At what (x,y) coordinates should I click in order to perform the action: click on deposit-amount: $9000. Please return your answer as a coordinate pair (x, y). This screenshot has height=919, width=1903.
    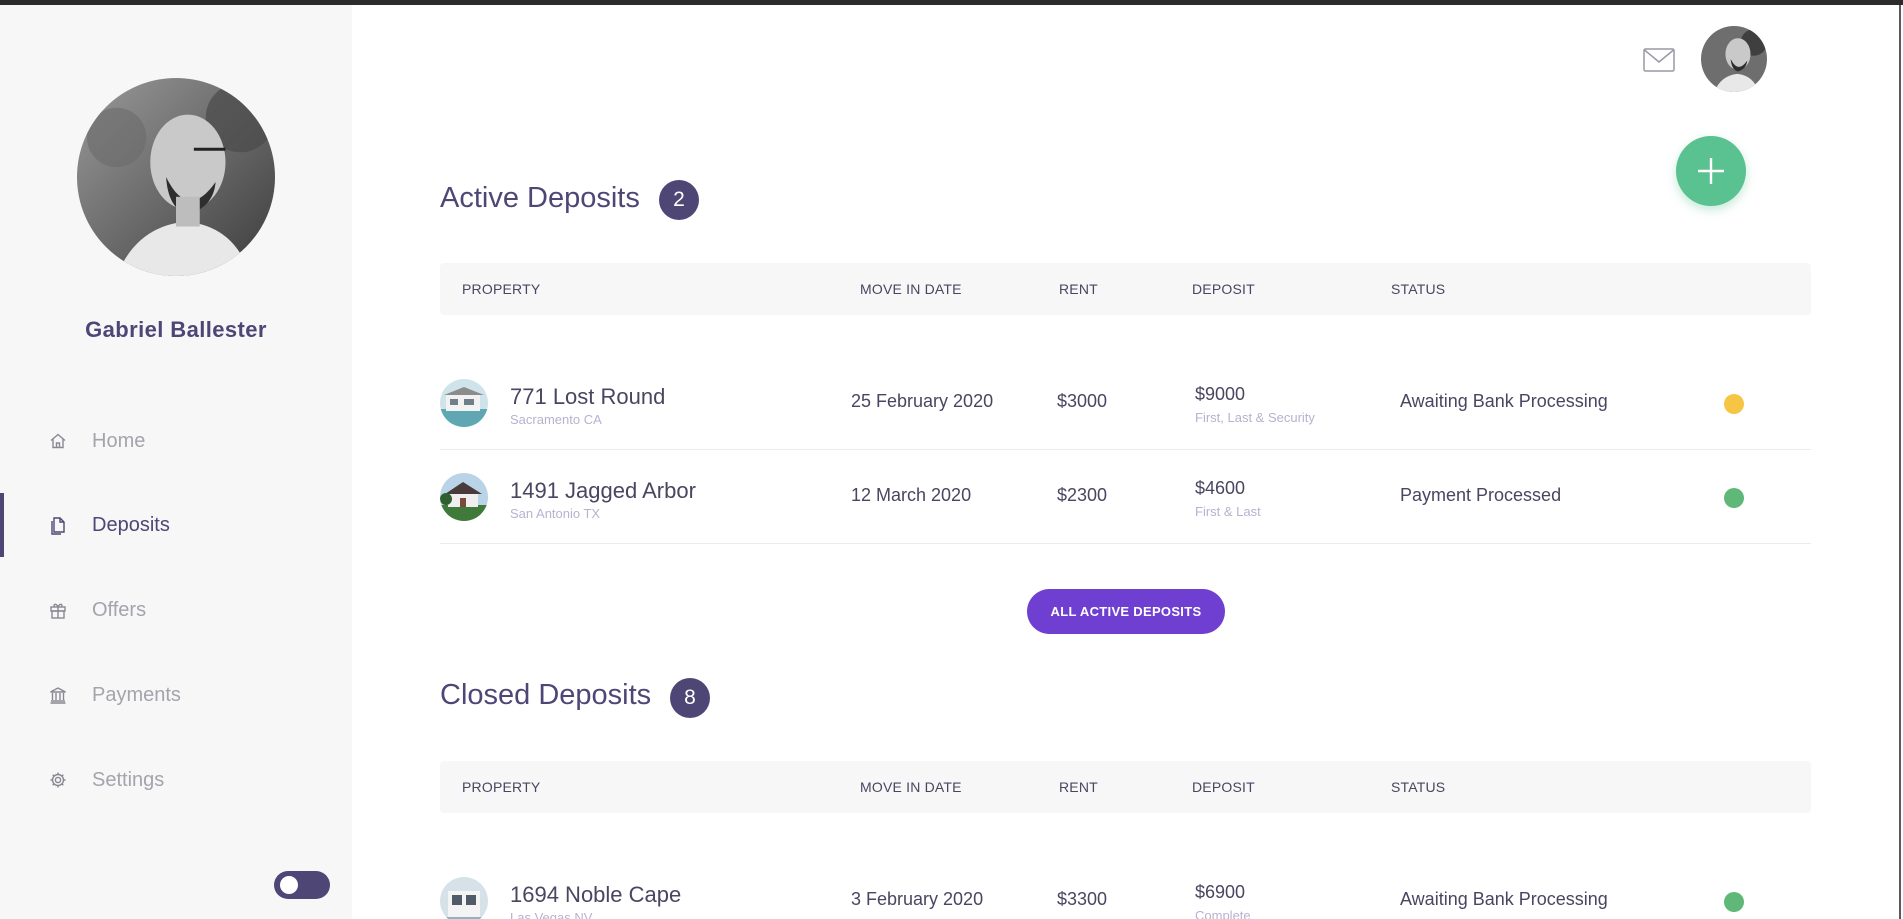
    Looking at the image, I should click on (1220, 394).